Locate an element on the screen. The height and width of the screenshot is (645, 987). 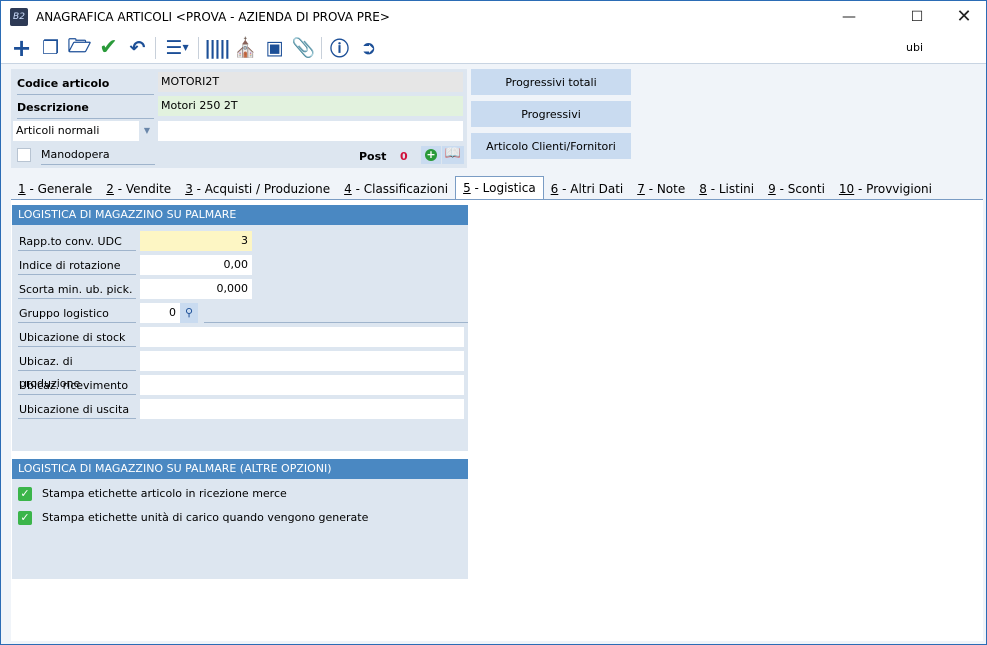
help-icon: ⓘ is located at coordinates (339, 48).